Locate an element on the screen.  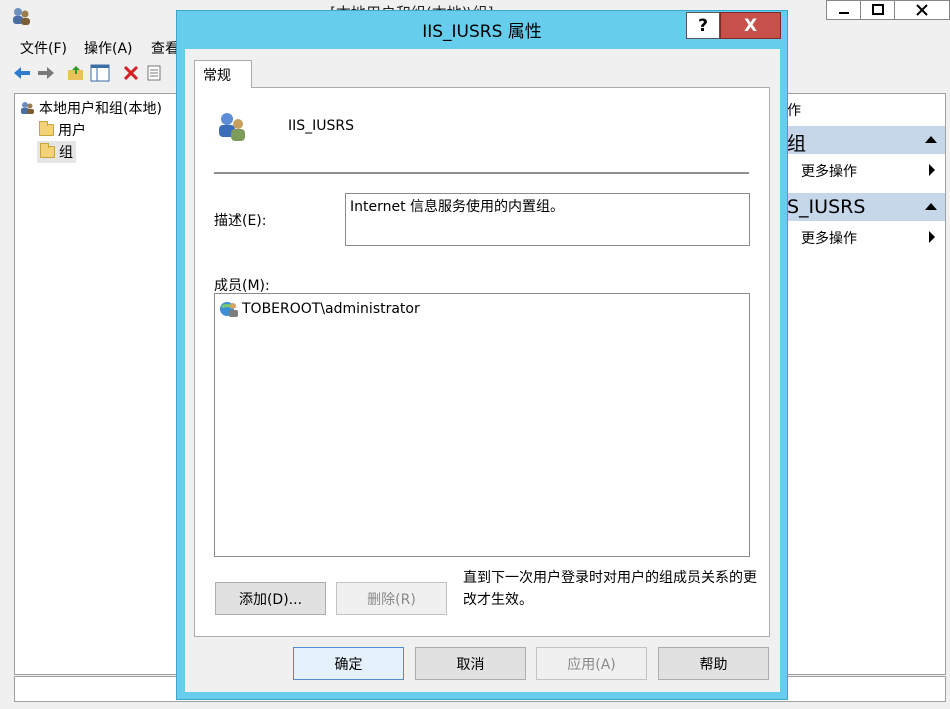
actions-pane-title: 作 is located at coordinates (794, 111).